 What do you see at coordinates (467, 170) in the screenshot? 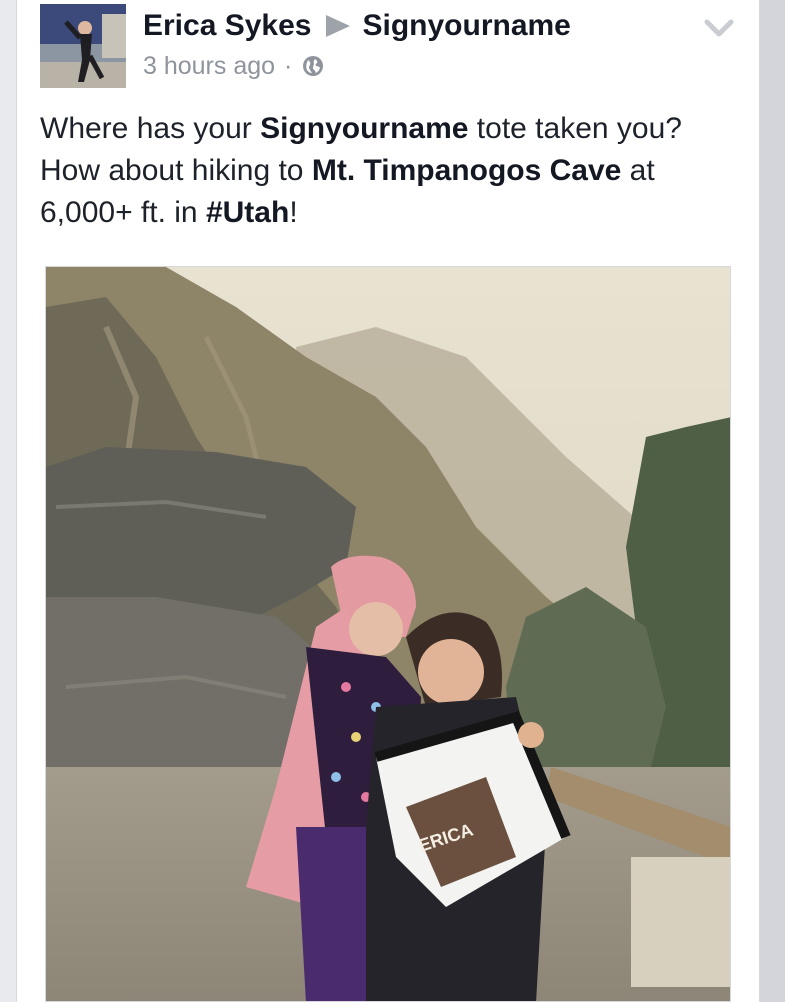
I see `place-mention-link: Mt. Timpanogos Cave` at bounding box center [467, 170].